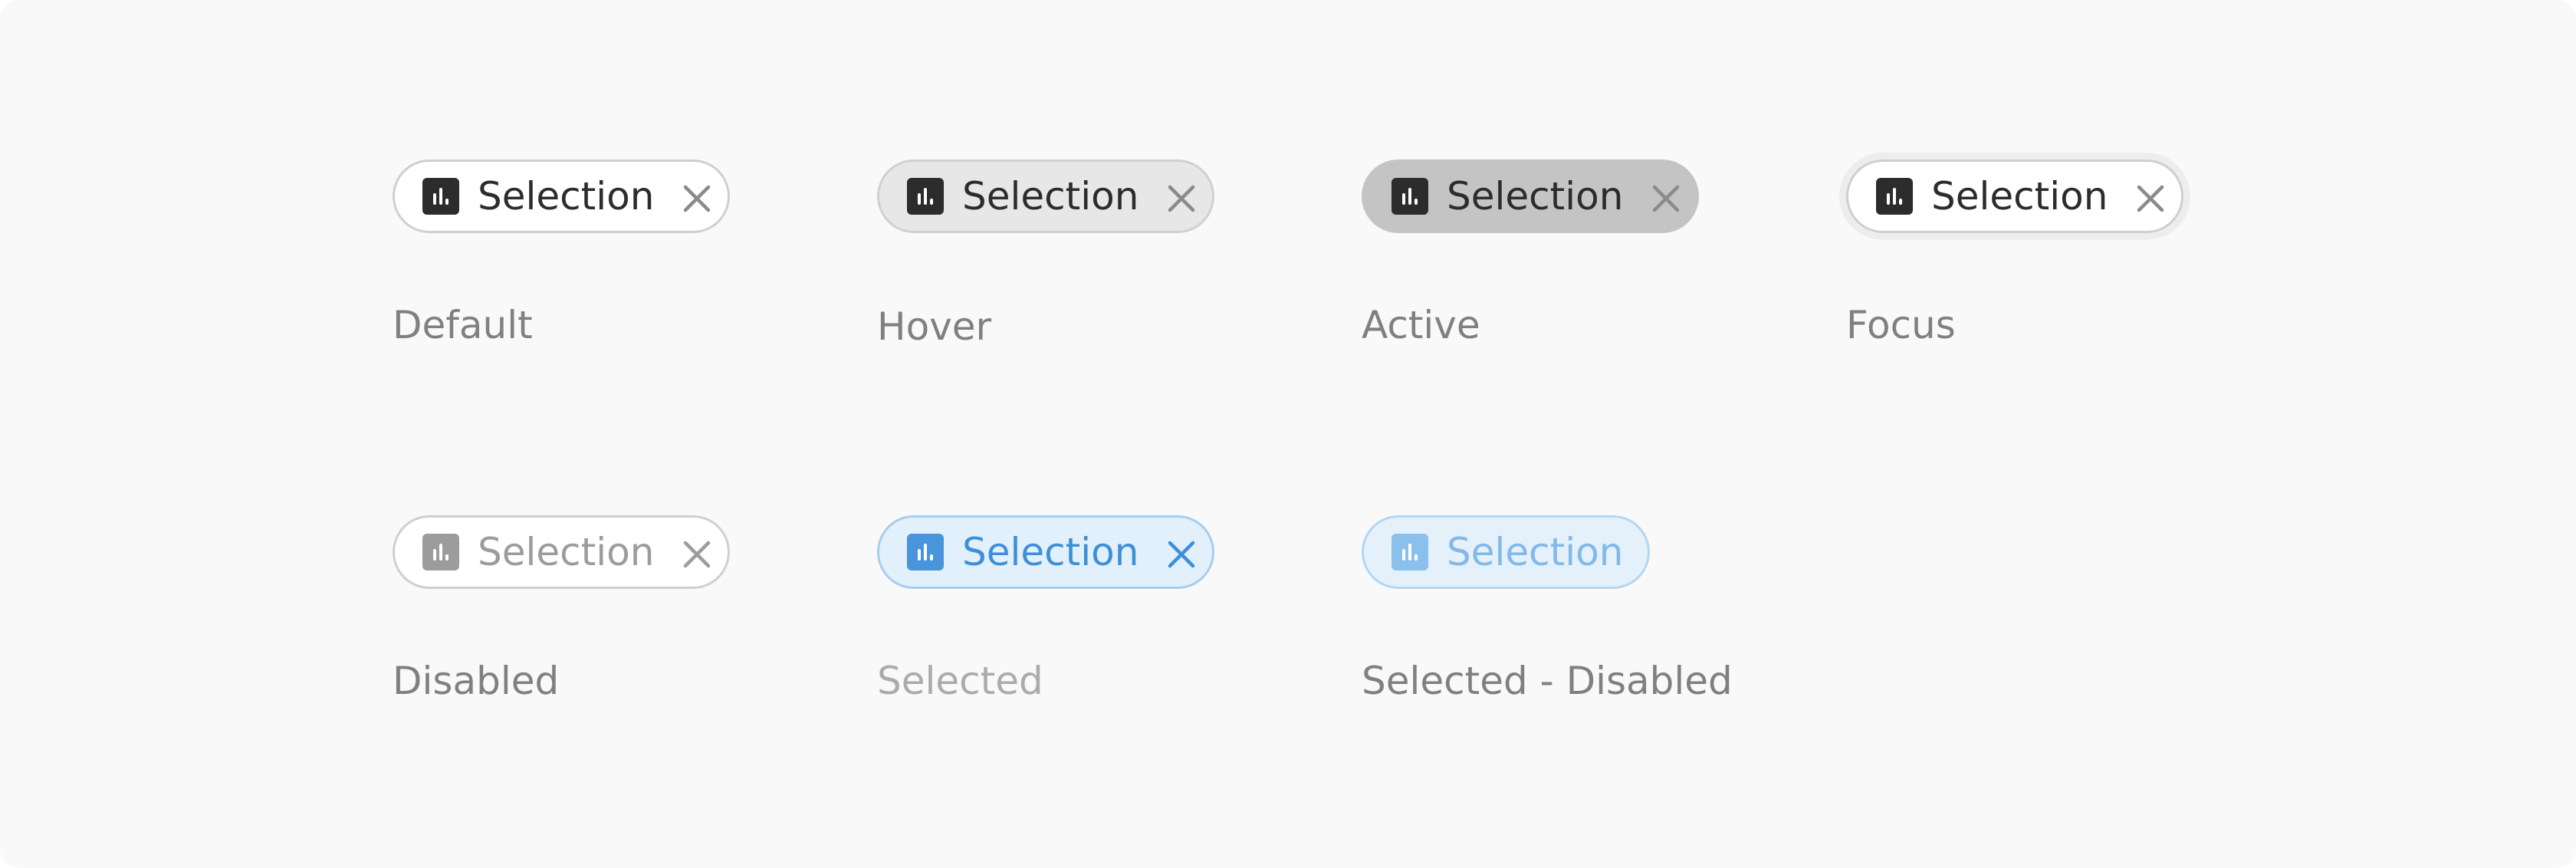 Image resolution: width=2576 pixels, height=868 pixels. What do you see at coordinates (1548, 681) in the screenshot?
I see `state-label: Selected - Disabled` at bounding box center [1548, 681].